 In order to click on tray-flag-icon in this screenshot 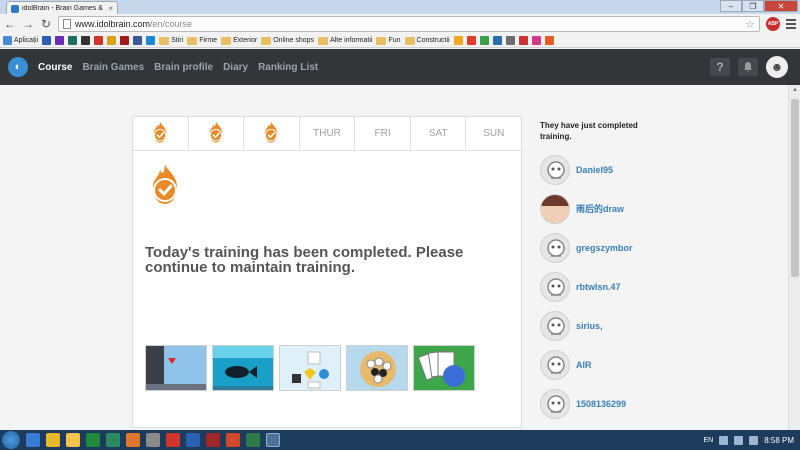, I will do `click(724, 440)`.